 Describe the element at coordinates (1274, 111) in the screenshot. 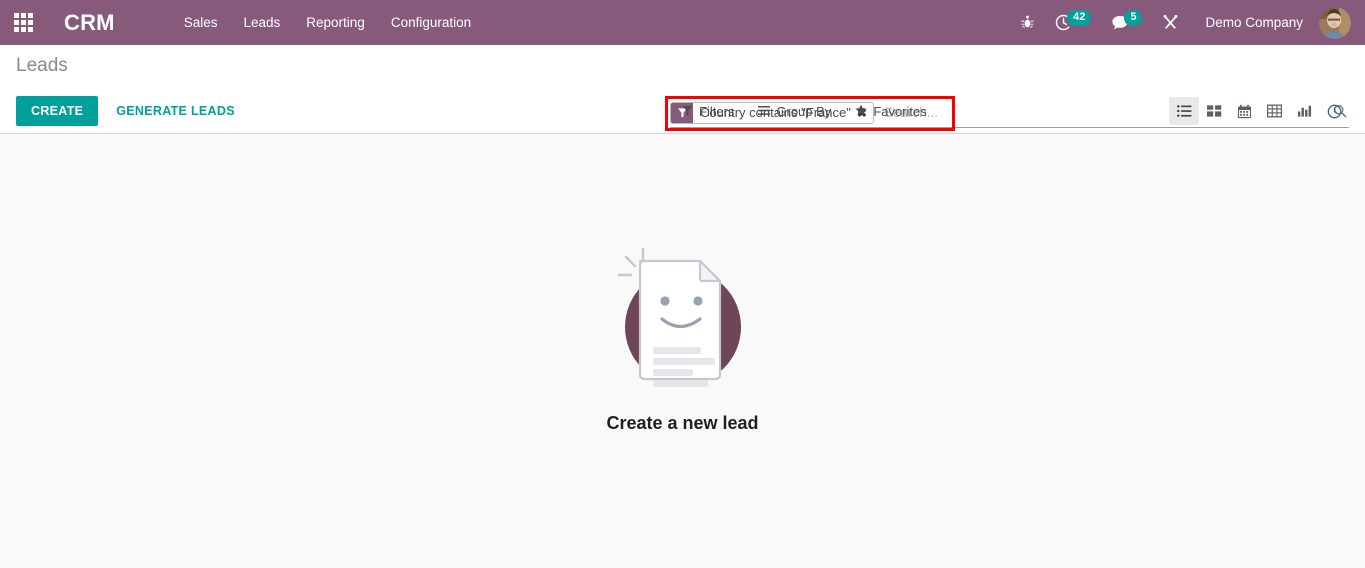

I see `view-button-pivot` at that location.